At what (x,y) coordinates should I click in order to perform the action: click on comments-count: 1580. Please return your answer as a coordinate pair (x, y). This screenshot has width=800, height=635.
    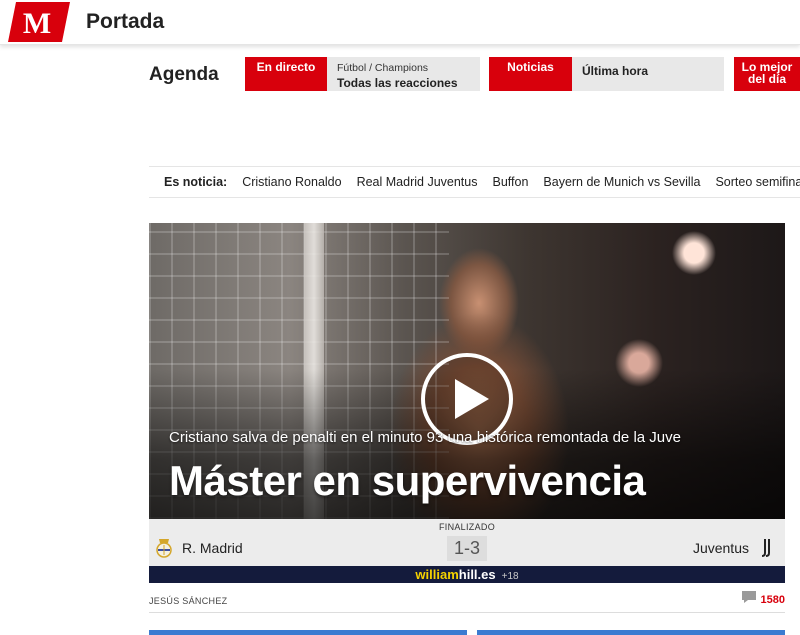
    Looking at the image, I should click on (772, 599).